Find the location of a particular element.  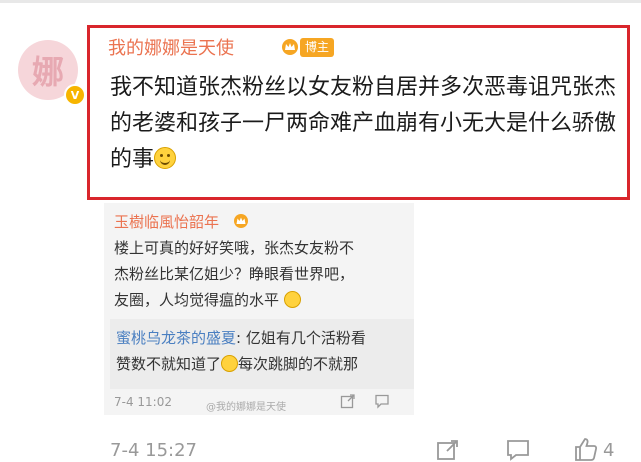

top-divider is located at coordinates (320, 1).